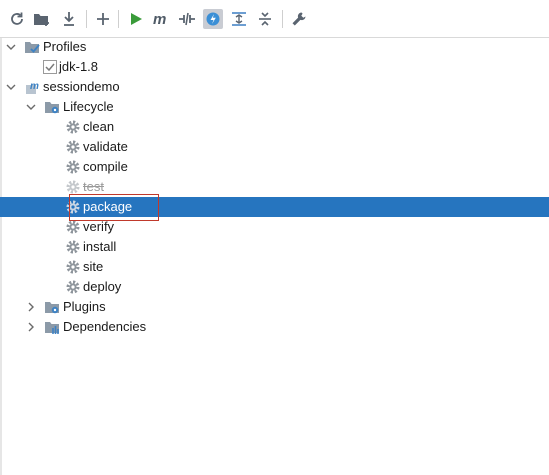 The height and width of the screenshot is (475, 549). I want to click on lifecycle-label: Lifecycle, so click(88, 106).